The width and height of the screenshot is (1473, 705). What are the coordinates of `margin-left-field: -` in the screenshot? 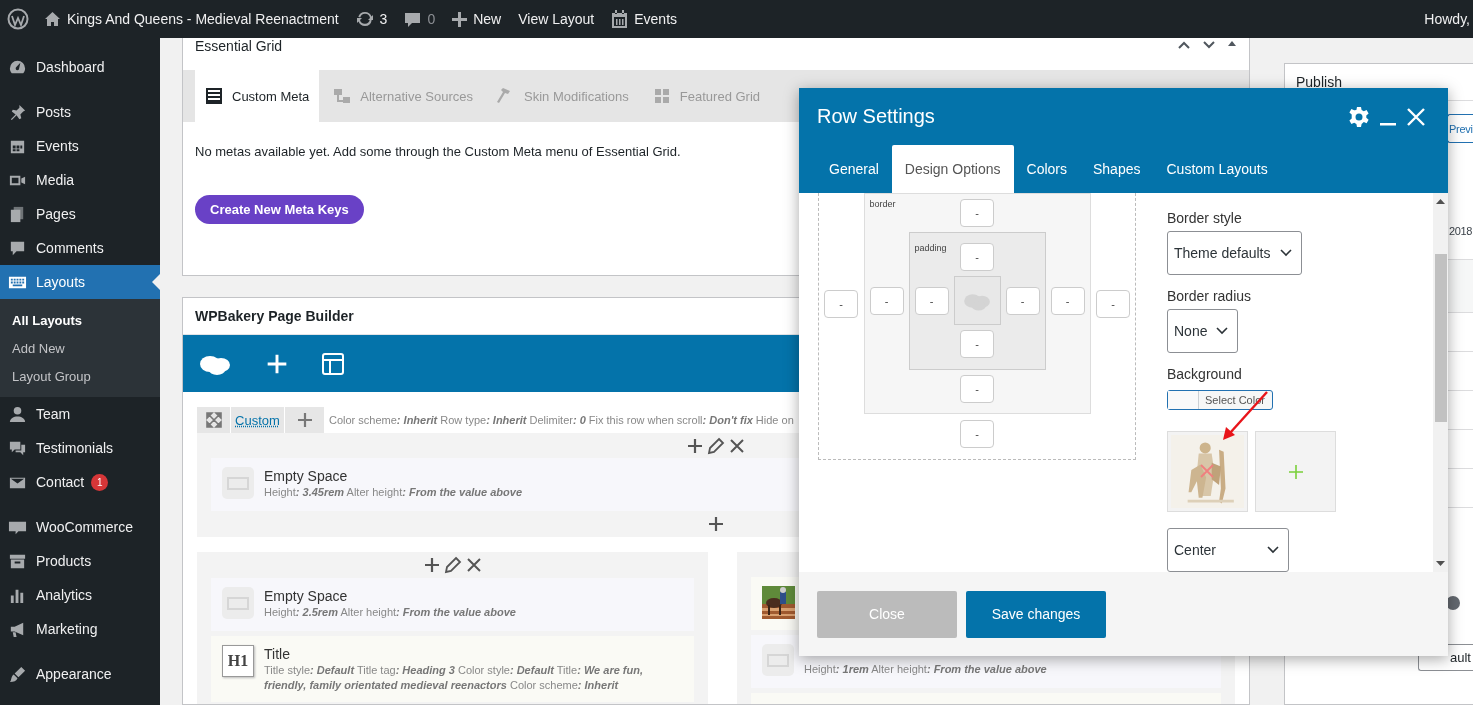 It's located at (841, 303).